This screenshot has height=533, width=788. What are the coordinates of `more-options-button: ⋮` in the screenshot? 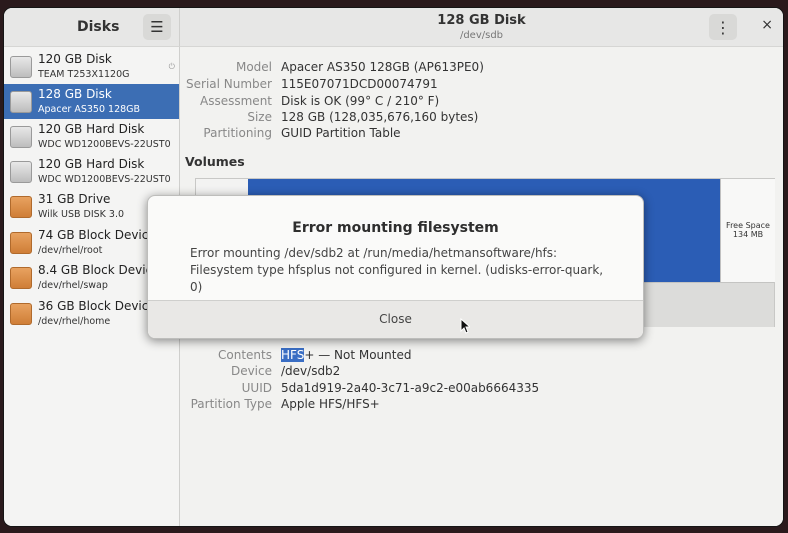 It's located at (723, 27).